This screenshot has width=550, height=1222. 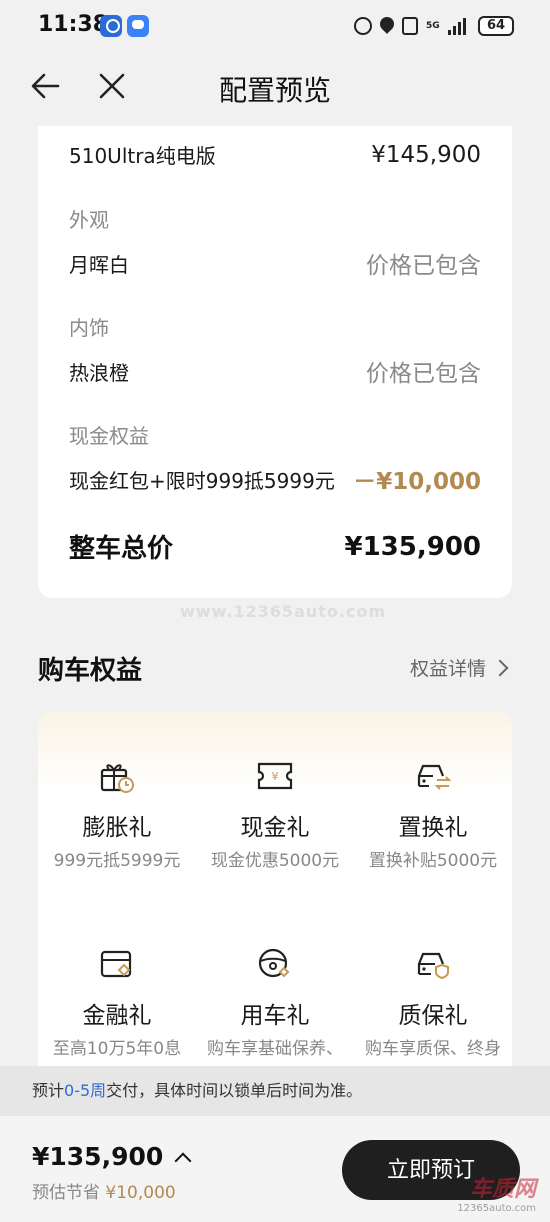 I want to click on benefit-desc: 999元抵5999元, so click(x=117, y=861).